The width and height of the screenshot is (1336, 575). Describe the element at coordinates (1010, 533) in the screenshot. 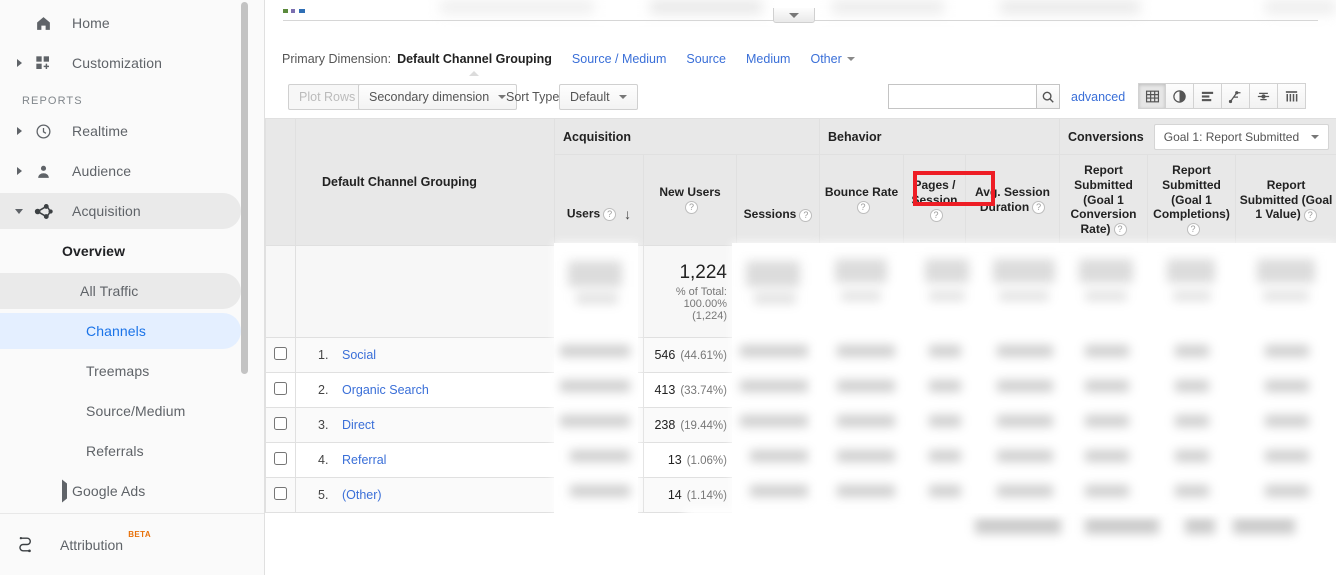

I see `redacted-table-footer` at that location.